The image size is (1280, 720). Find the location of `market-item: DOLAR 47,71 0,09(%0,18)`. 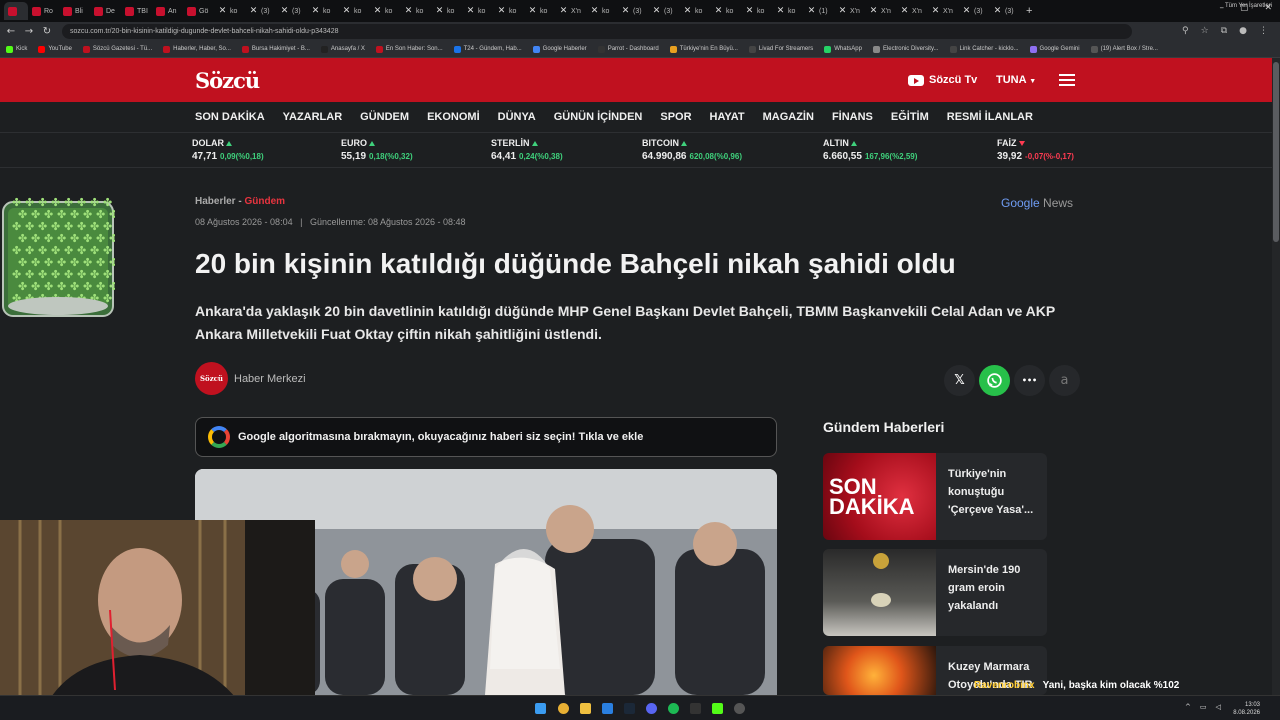

market-item: DOLAR 47,71 0,09(%0,18) is located at coordinates (228, 150).